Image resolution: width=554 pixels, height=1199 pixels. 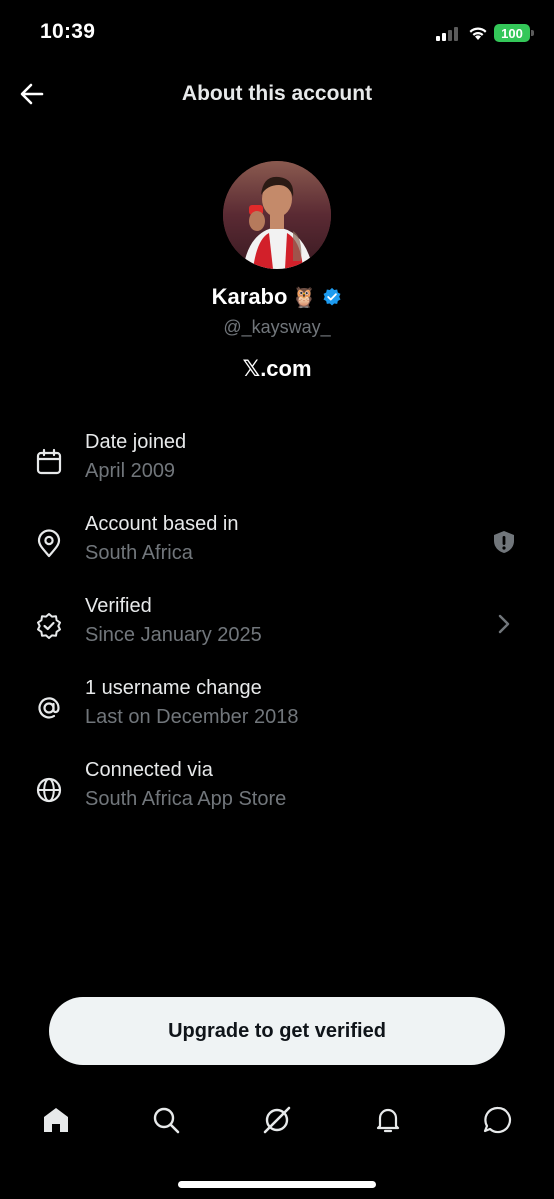 I want to click on profile-handle: @_kaysway_, so click(x=277, y=327).